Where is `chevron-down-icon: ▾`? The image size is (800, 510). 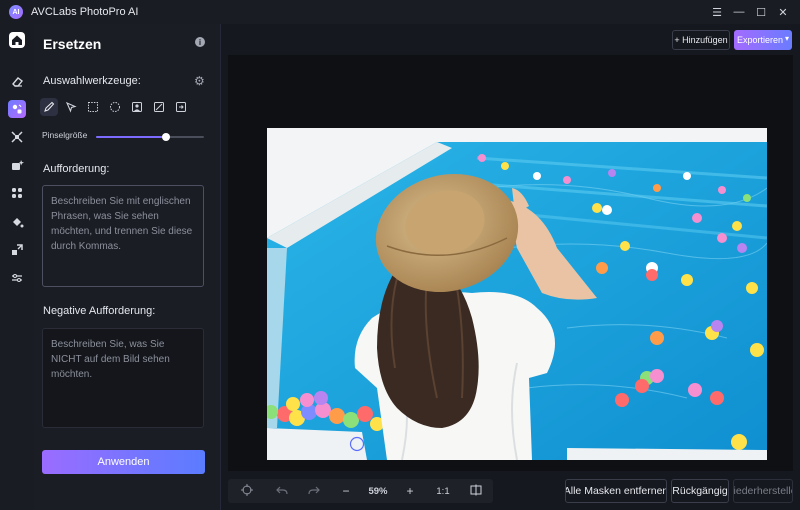
chevron-down-icon: ▾ is located at coordinates (787, 38).